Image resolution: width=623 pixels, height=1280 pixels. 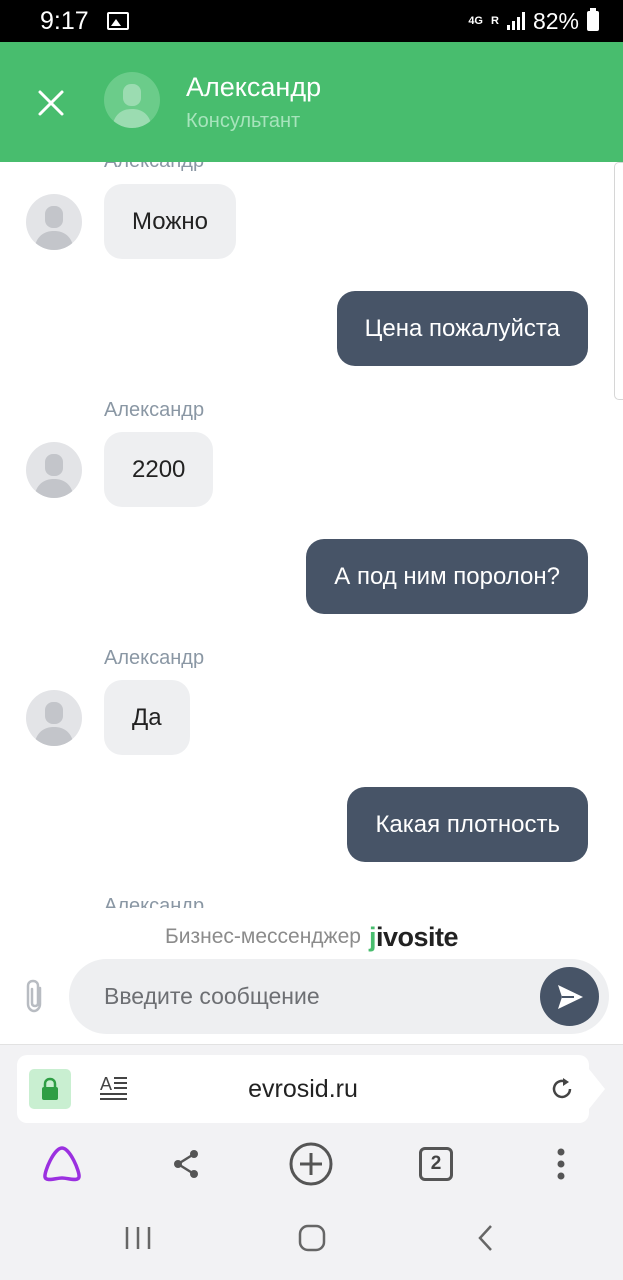 I want to click on send-button, so click(x=569, y=996).